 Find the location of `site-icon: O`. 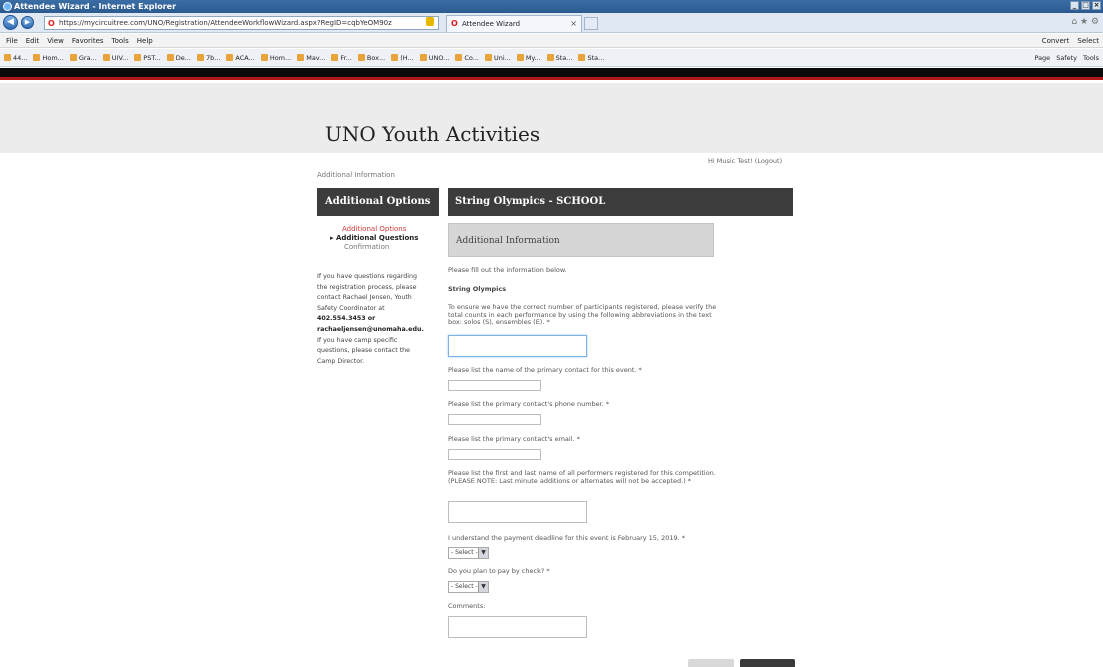

site-icon: O is located at coordinates (51, 23).